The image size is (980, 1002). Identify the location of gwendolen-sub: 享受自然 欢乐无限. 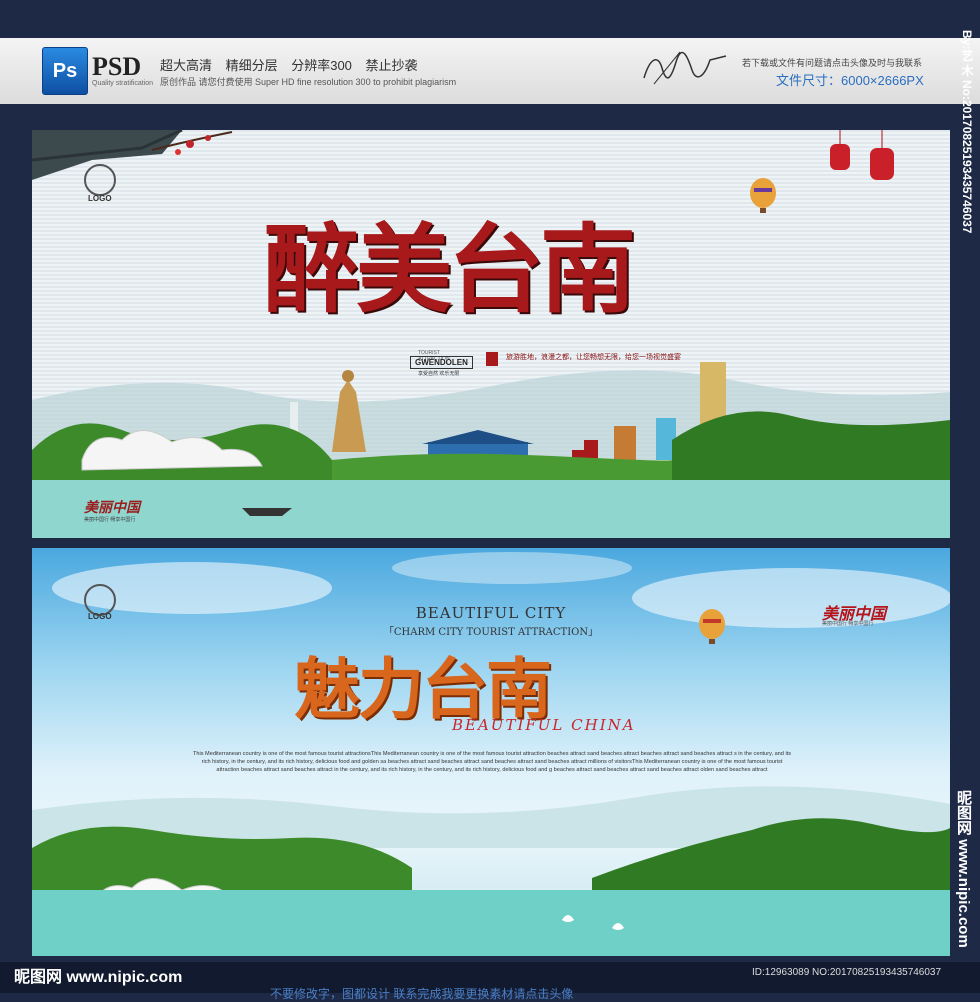
(439, 374).